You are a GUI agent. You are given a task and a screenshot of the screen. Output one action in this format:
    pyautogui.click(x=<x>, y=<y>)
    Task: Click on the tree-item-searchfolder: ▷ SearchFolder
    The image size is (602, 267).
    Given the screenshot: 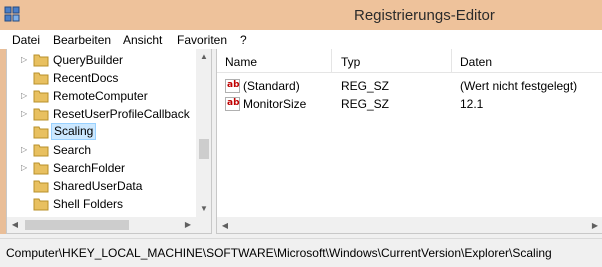 What is the action you would take?
    pyautogui.click(x=102, y=168)
    